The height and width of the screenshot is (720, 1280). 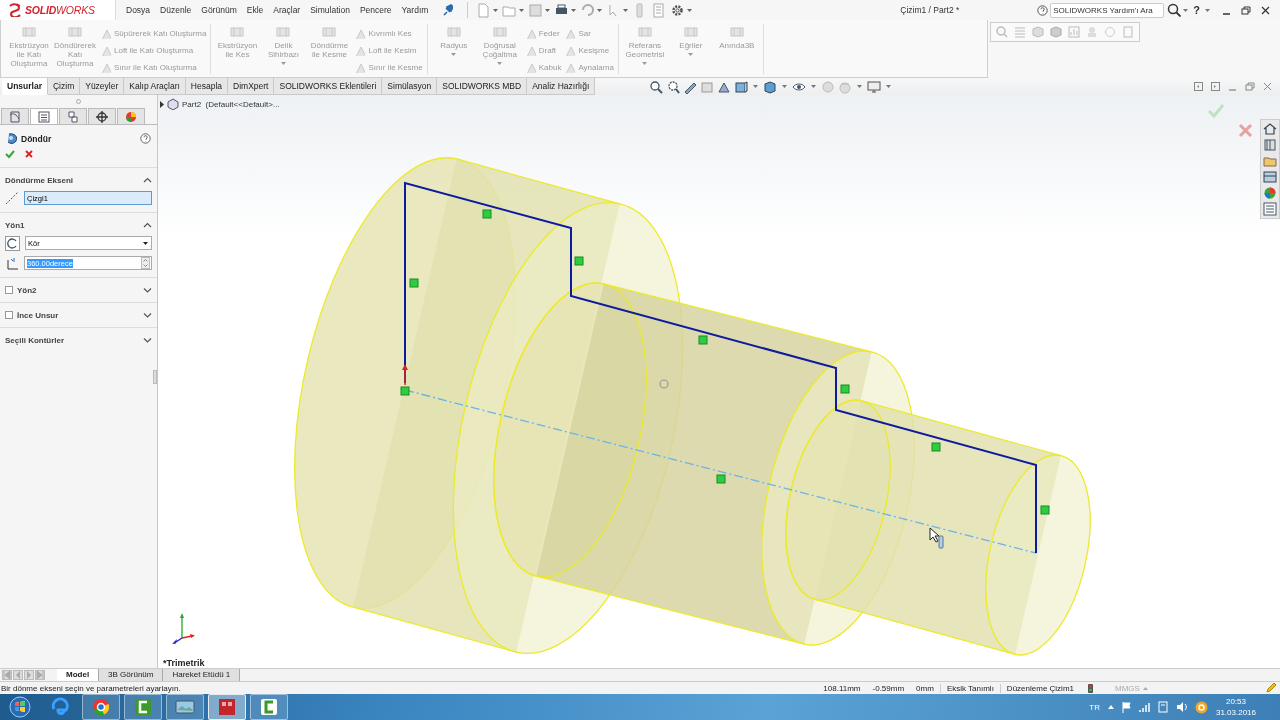 What do you see at coordinates (1270, 145) in the screenshot?
I see `design-library-icon` at bounding box center [1270, 145].